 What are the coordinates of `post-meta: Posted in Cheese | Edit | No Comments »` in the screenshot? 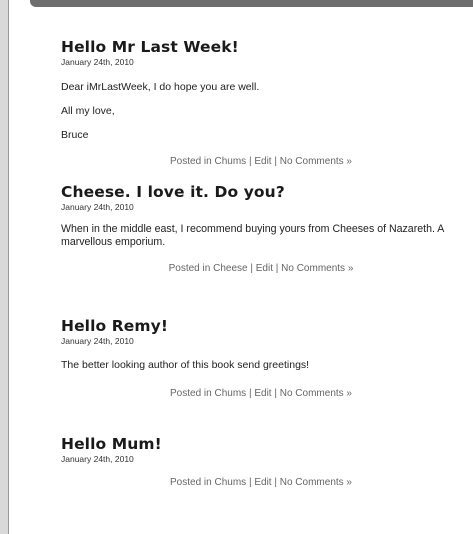 It's located at (261, 269).